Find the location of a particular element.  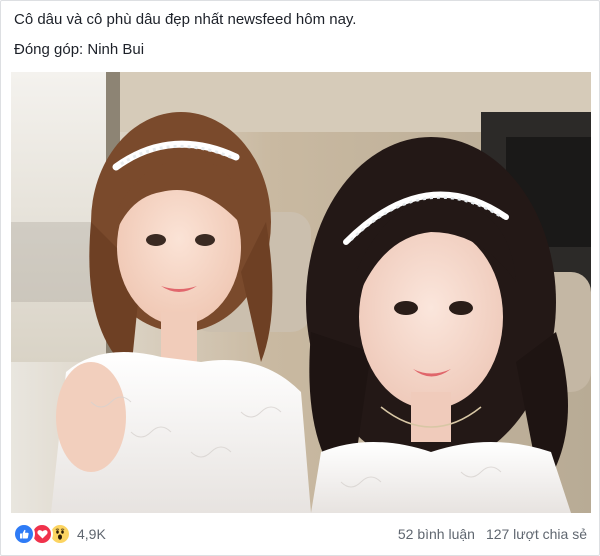

engagement-stats: 52 bình luận 127 lượt chia sẻ is located at coordinates (492, 534).